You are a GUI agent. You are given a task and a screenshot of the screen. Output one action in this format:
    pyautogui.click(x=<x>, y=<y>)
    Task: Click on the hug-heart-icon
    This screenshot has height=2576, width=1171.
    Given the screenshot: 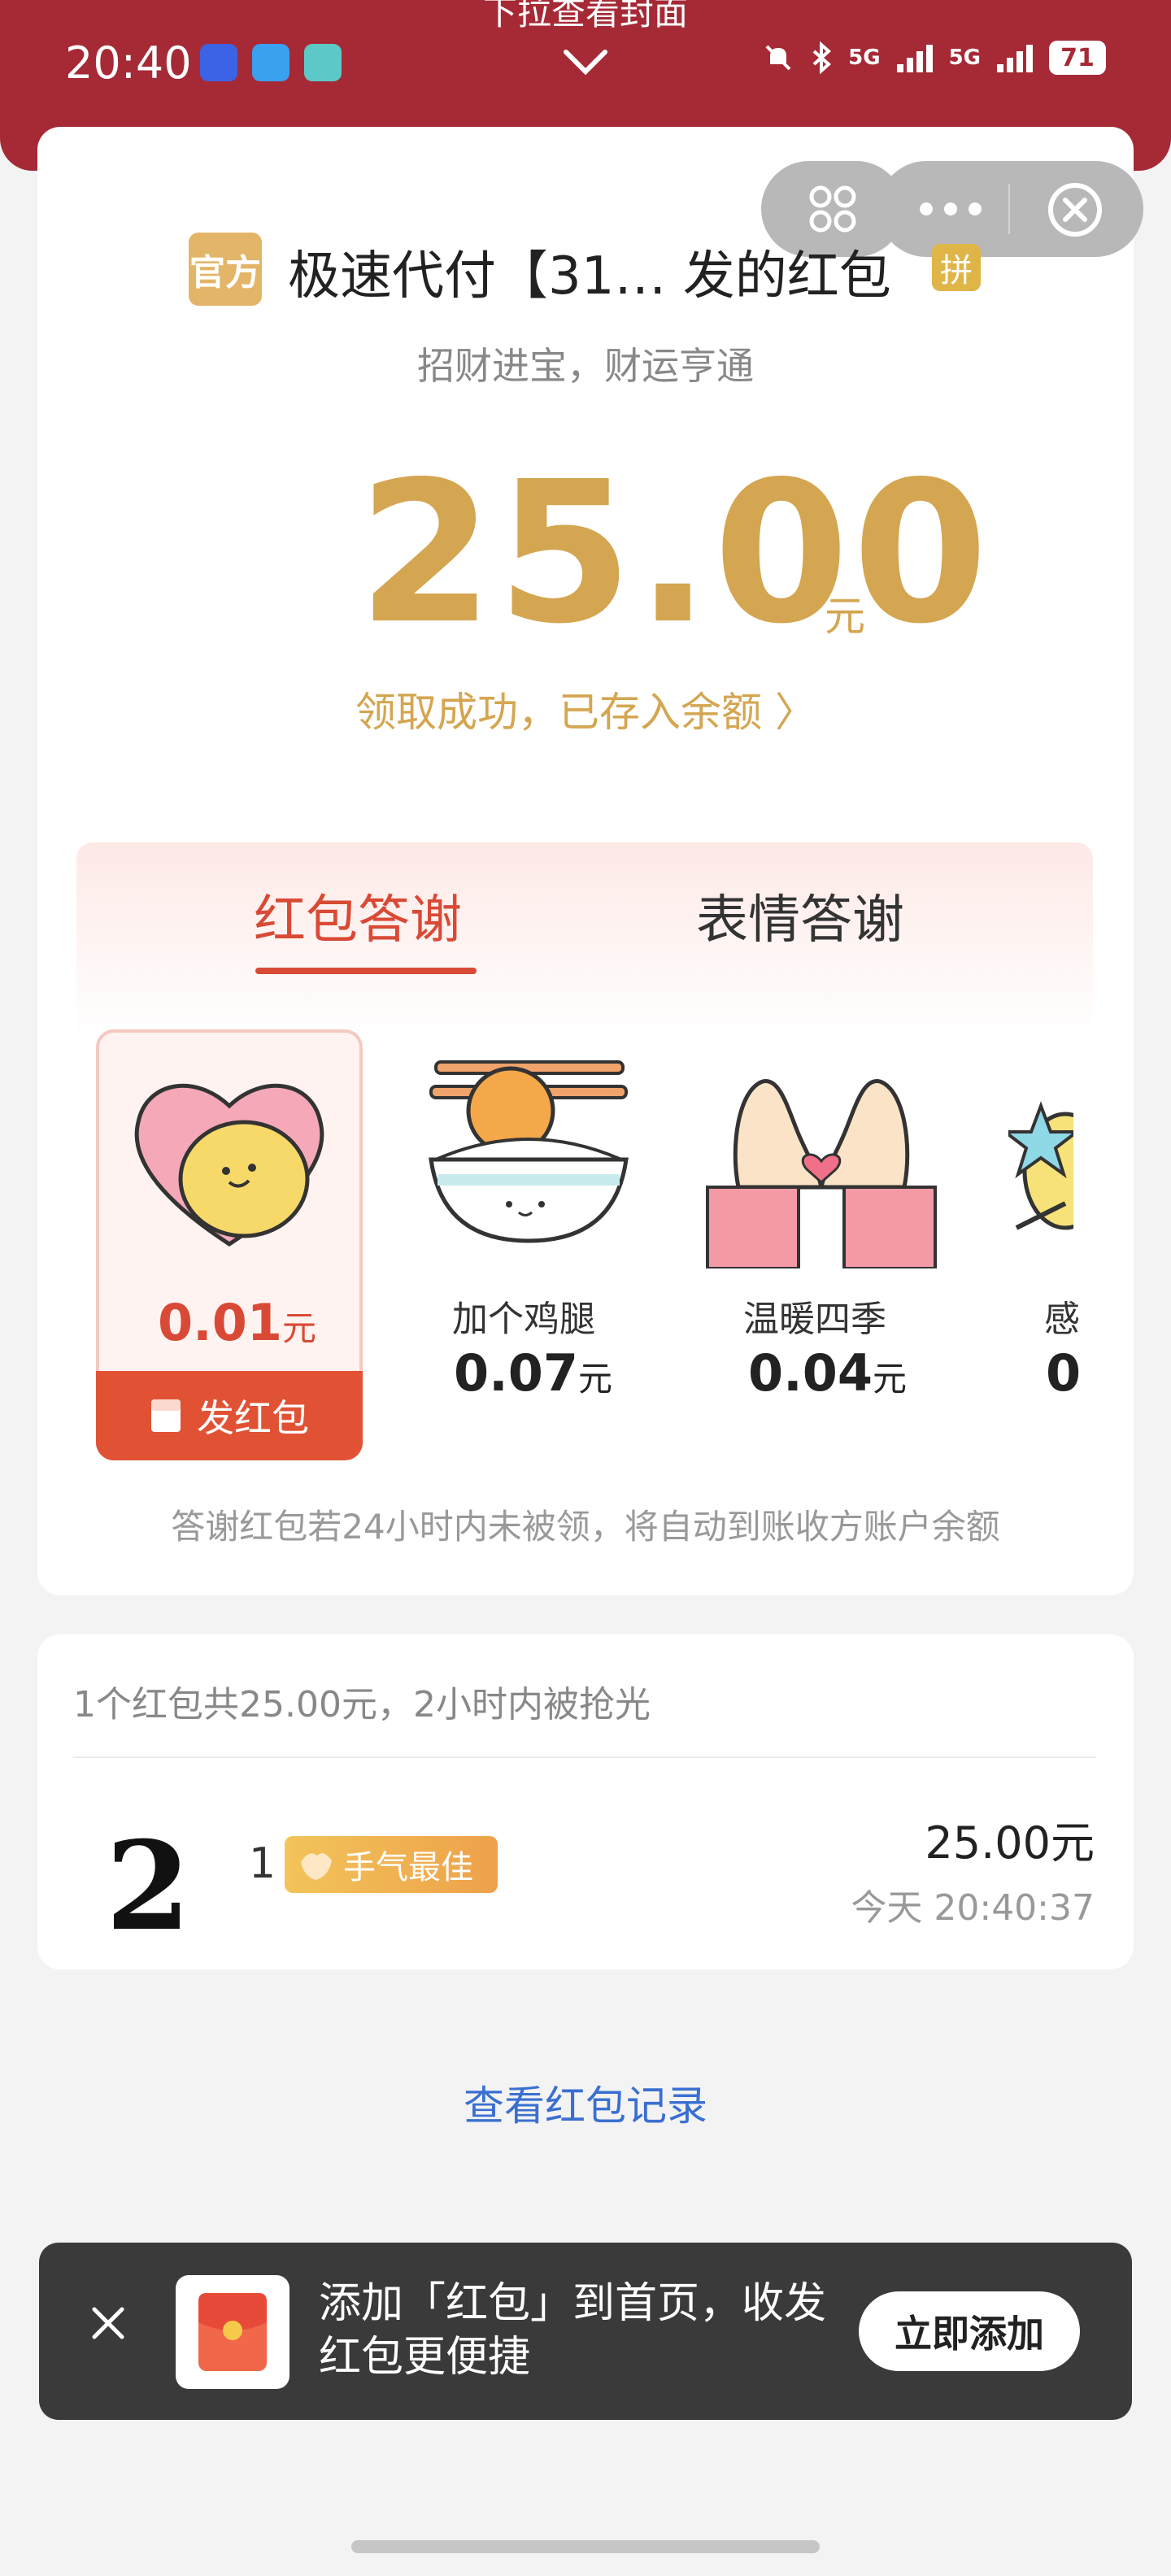 What is the action you would take?
    pyautogui.click(x=229, y=1165)
    